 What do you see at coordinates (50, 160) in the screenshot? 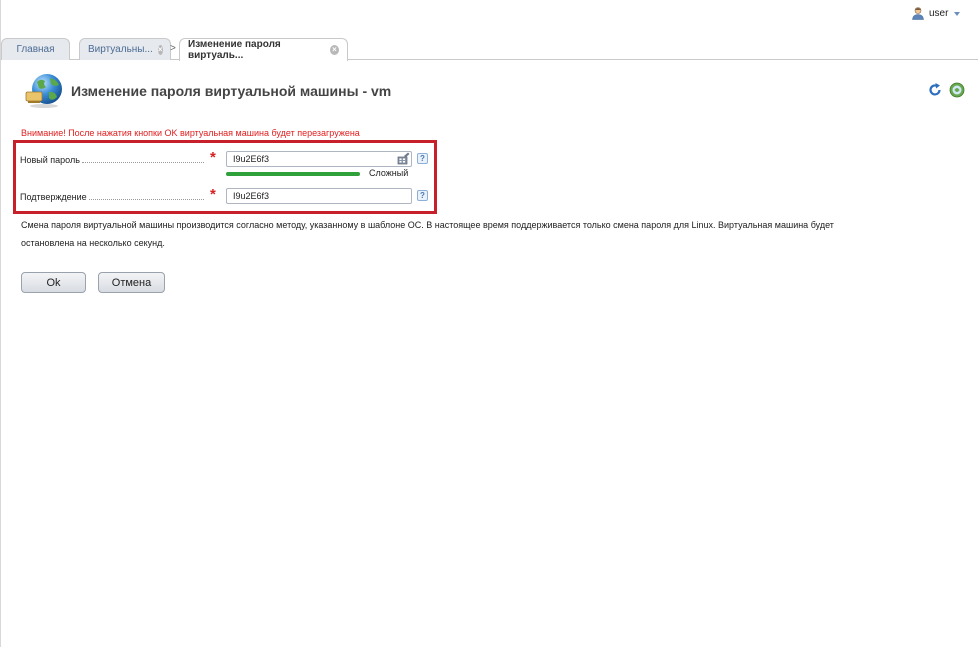
I see `label-text: Новый пароль` at bounding box center [50, 160].